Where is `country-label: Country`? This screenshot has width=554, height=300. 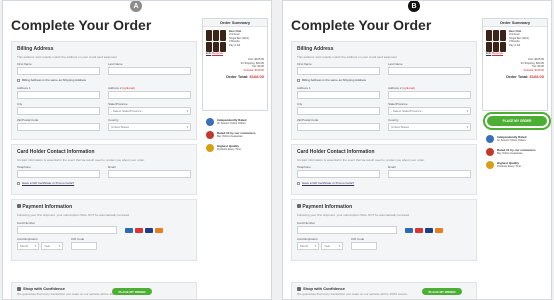 country-label: Country is located at coordinates (393, 120).